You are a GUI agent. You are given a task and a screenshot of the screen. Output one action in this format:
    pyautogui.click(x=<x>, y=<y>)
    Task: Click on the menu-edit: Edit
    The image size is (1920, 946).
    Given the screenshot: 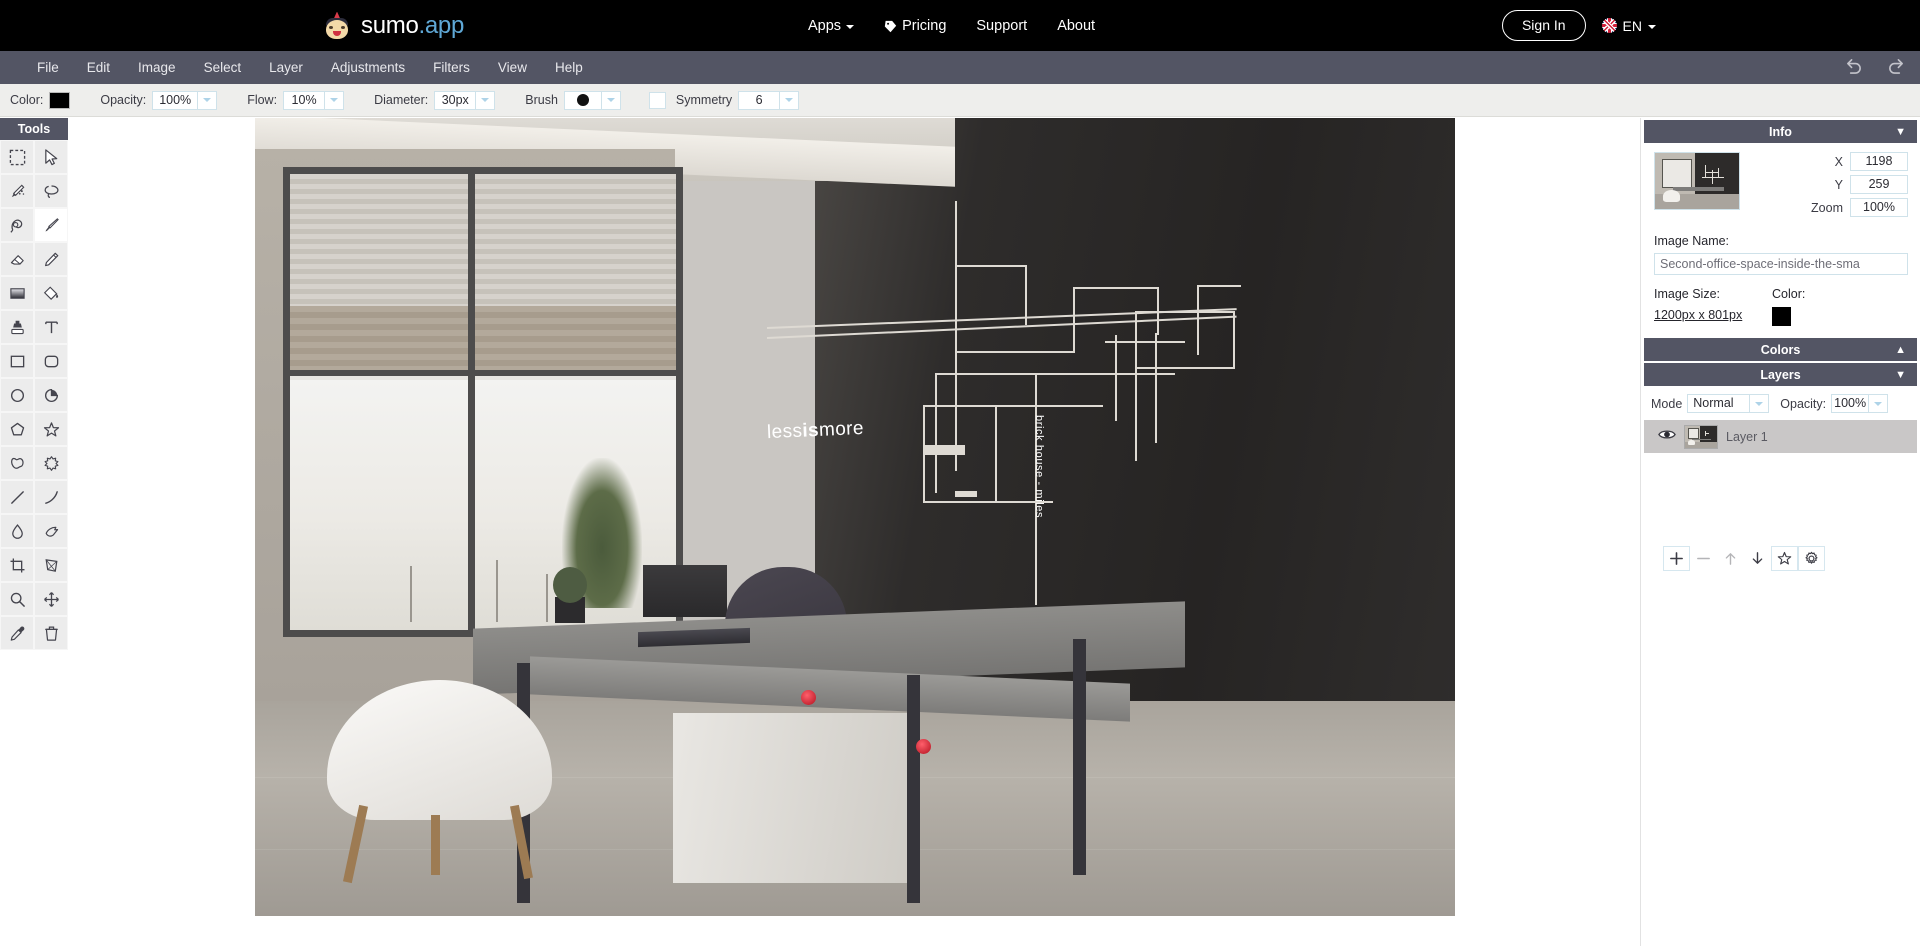 What is the action you would take?
    pyautogui.click(x=98, y=67)
    